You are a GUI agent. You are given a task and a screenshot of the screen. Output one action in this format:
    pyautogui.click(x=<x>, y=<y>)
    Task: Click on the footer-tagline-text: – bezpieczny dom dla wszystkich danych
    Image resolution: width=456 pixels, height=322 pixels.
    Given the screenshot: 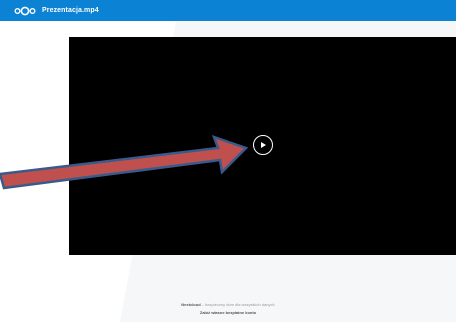 What is the action you would take?
    pyautogui.click(x=237, y=304)
    